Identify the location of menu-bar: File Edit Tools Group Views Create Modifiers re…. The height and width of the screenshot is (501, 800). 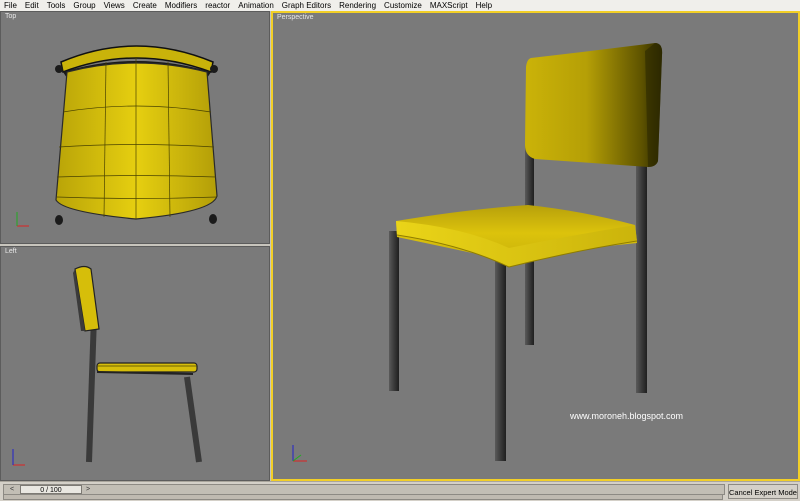
(400, 5).